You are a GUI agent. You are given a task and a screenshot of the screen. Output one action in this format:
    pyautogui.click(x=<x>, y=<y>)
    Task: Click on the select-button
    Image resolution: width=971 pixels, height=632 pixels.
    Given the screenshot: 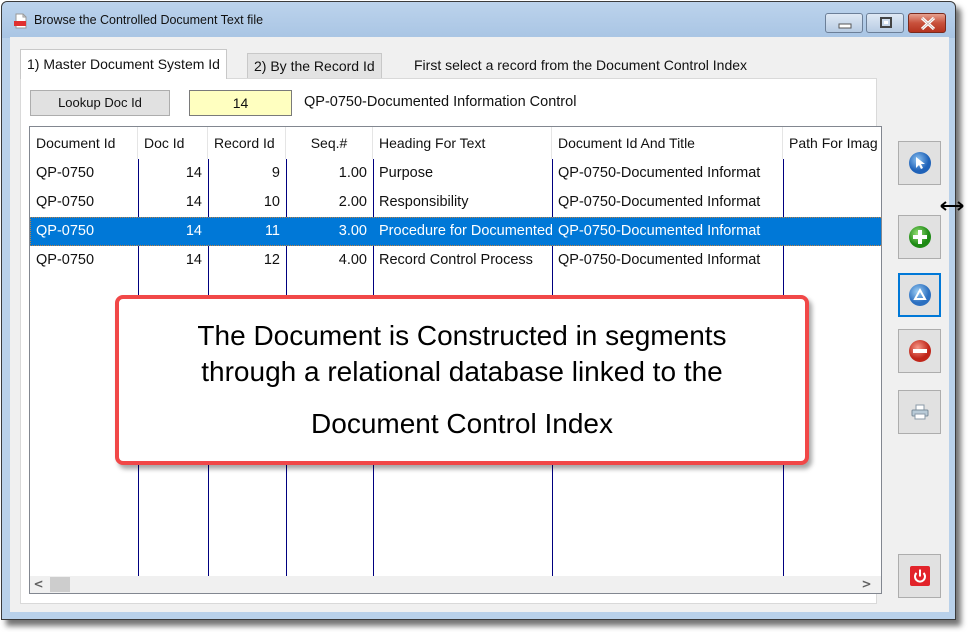 What is the action you would take?
    pyautogui.click(x=919, y=163)
    